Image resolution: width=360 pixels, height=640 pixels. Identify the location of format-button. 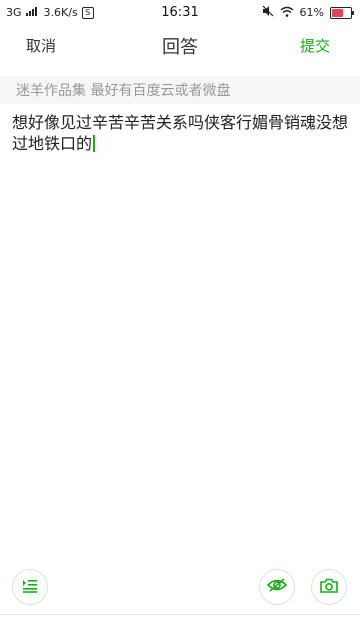
(30, 587).